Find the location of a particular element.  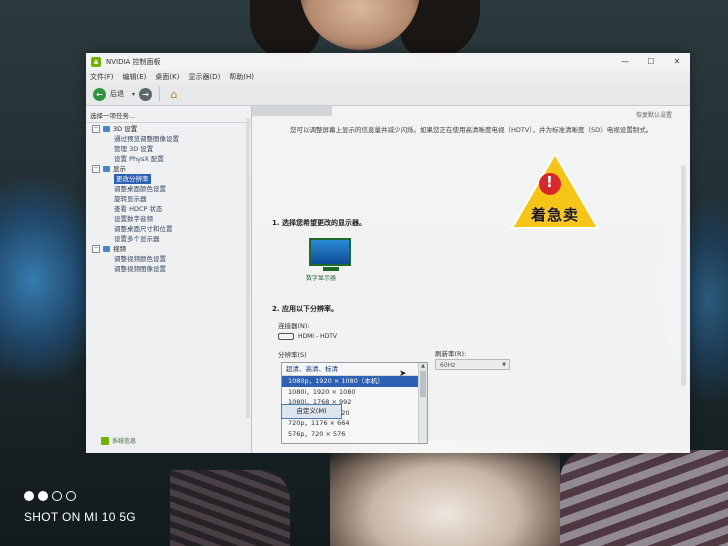

background-figure-legs is located at coordinates (445, 493).